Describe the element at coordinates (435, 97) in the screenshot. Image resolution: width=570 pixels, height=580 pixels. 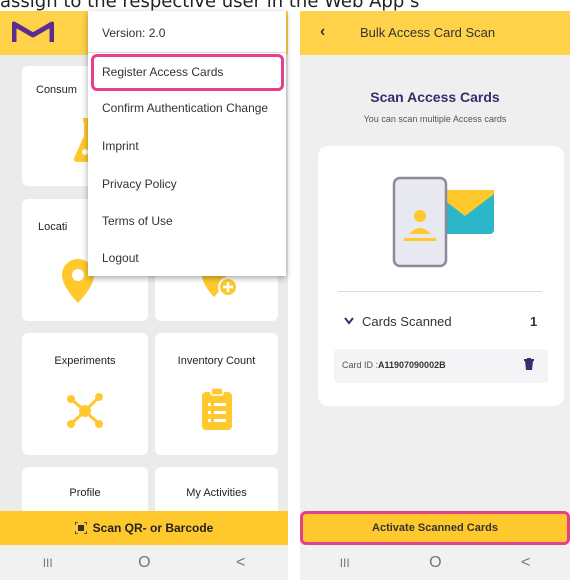
I see `page-title: Scan Access Cards` at that location.